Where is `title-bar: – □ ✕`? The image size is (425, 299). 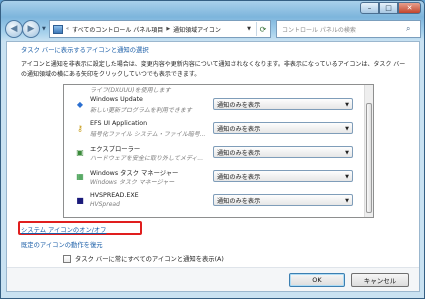 title-bar: – □ ✕ is located at coordinates (212, 10).